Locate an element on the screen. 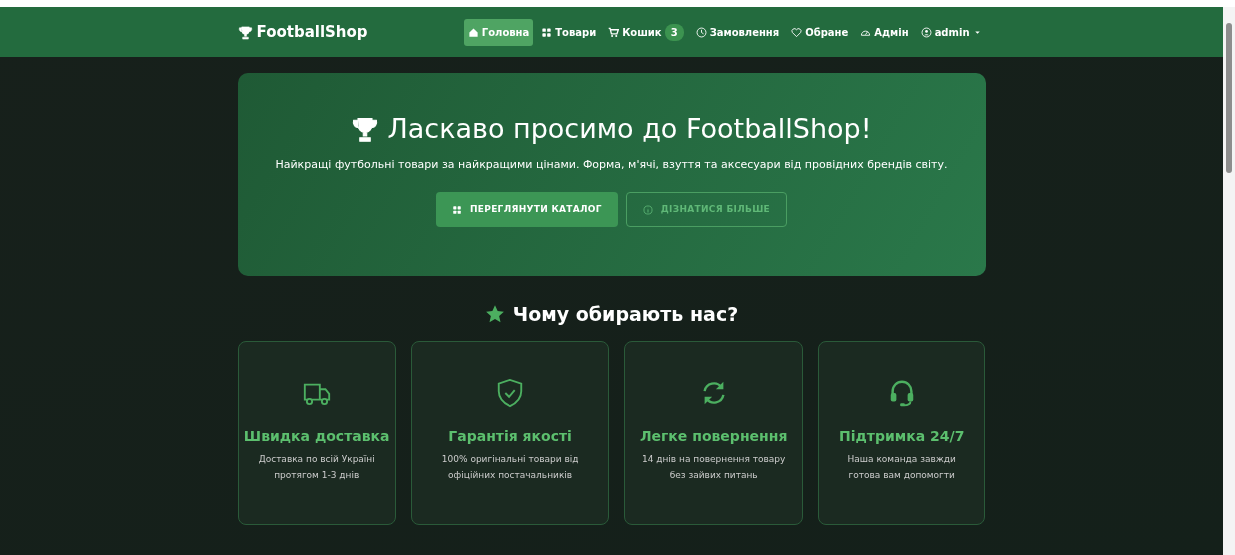 This screenshot has width=1235, height=555. nav-link: Адмін is located at coordinates (884, 32).